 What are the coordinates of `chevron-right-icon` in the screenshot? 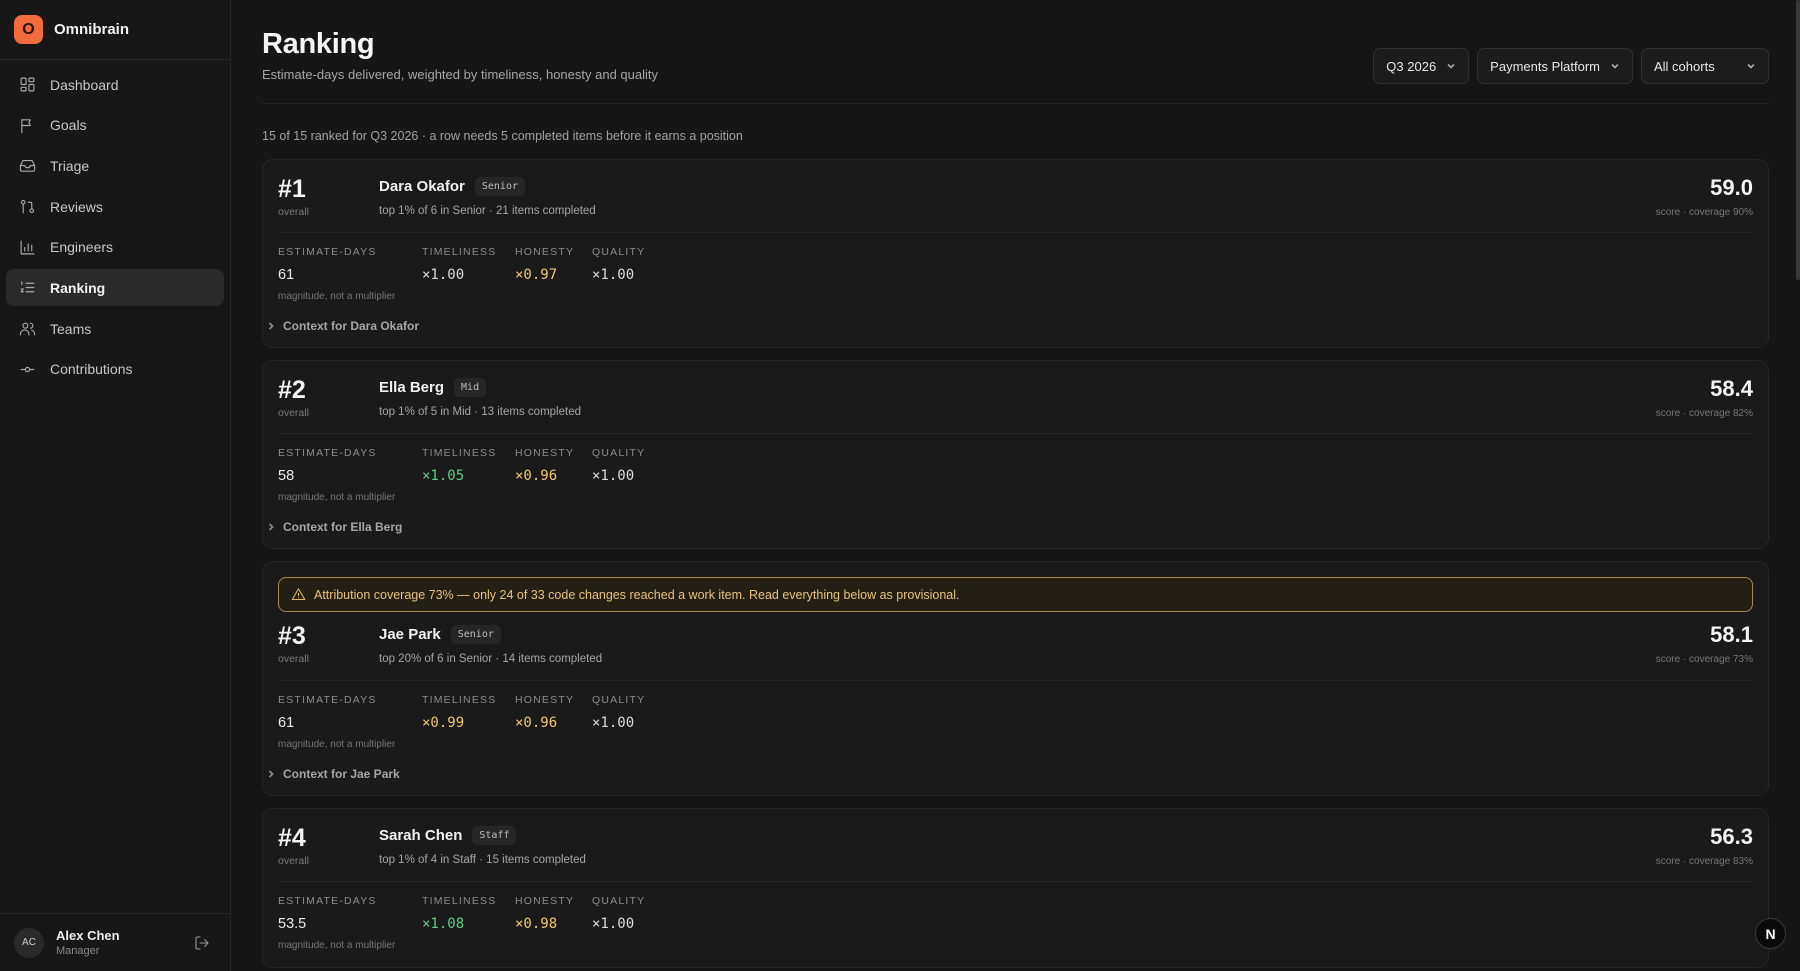 It's located at (271, 774).